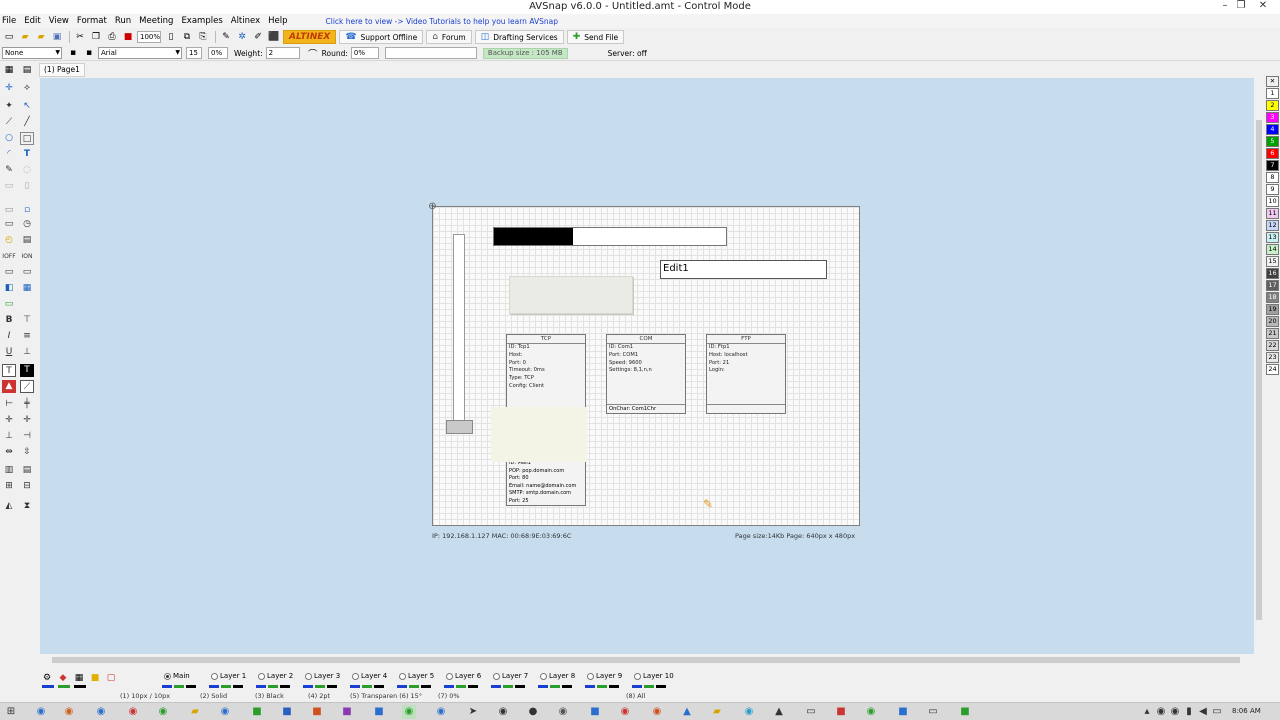 This screenshot has width=1280, height=720. I want to click on ellipse-tool-icon: ○, so click(9, 138).